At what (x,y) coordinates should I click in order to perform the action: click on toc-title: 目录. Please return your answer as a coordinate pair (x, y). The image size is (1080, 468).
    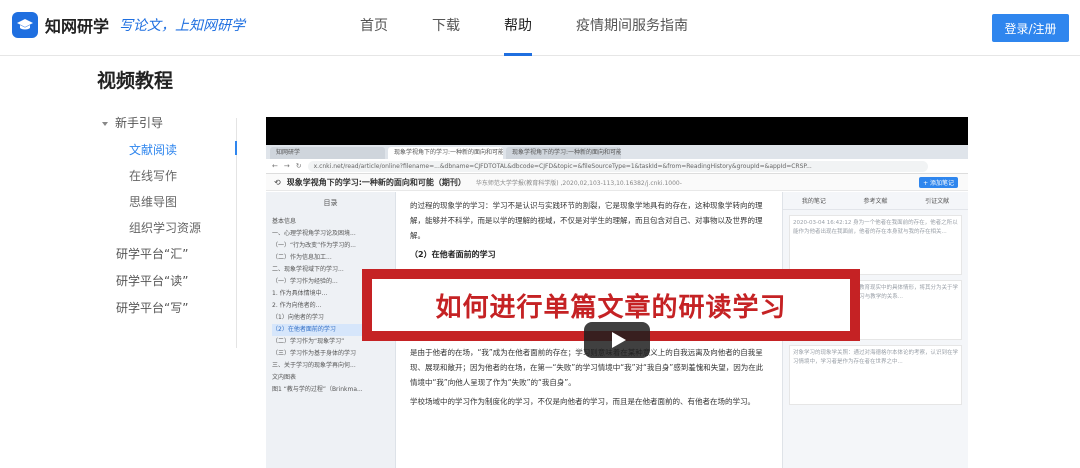
    Looking at the image, I should click on (330, 203).